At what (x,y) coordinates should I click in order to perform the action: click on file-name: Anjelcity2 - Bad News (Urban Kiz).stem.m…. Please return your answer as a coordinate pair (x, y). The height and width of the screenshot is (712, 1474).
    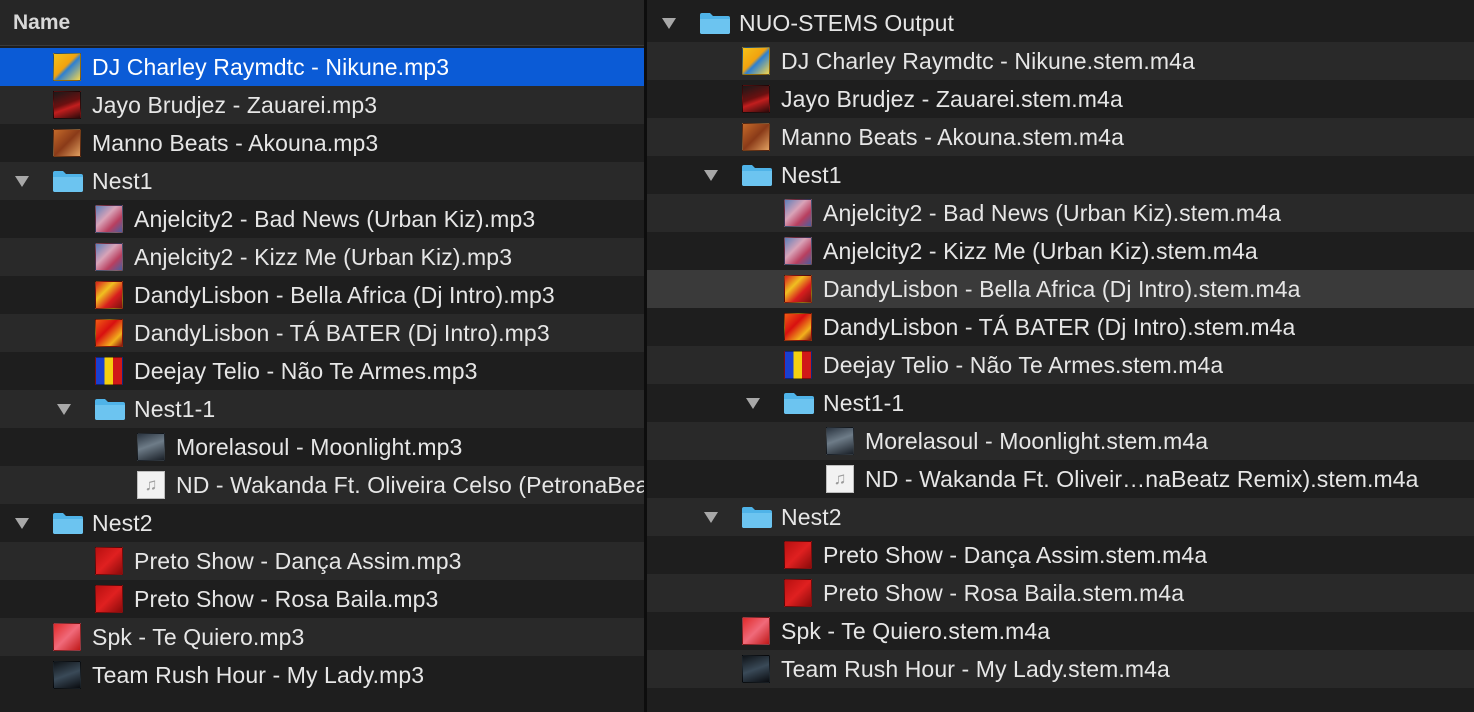
    Looking at the image, I should click on (1052, 212).